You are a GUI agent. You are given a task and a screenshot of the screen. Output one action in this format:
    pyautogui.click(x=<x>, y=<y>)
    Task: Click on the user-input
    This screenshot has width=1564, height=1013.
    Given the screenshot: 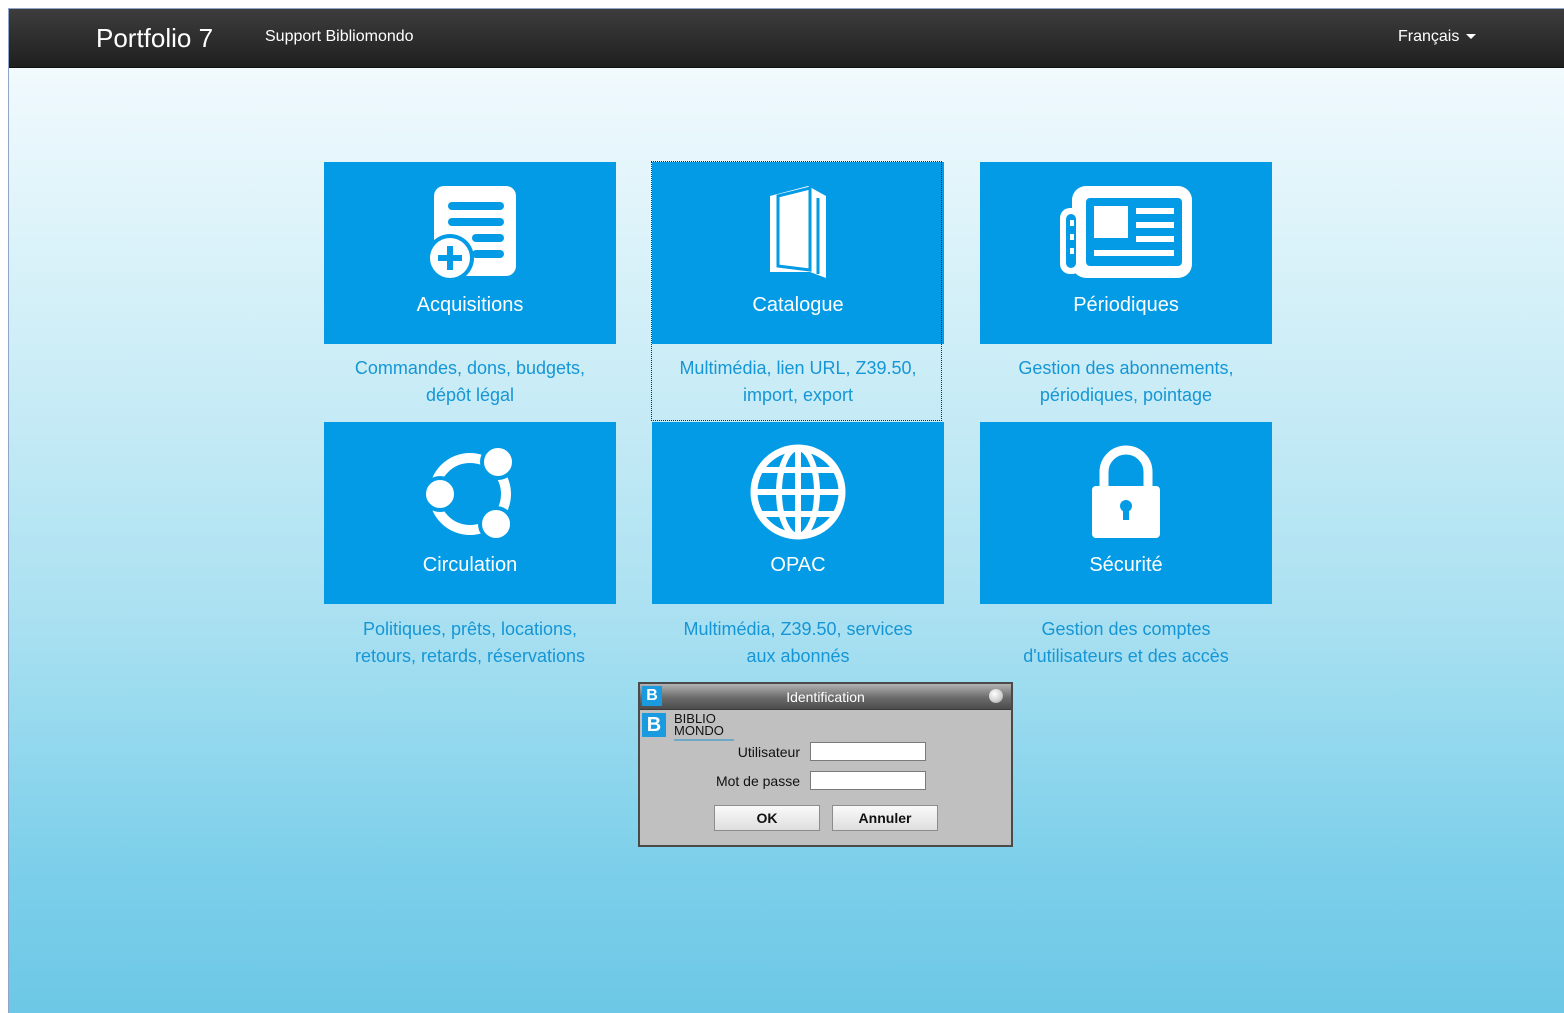 What is the action you would take?
    pyautogui.click(x=868, y=751)
    